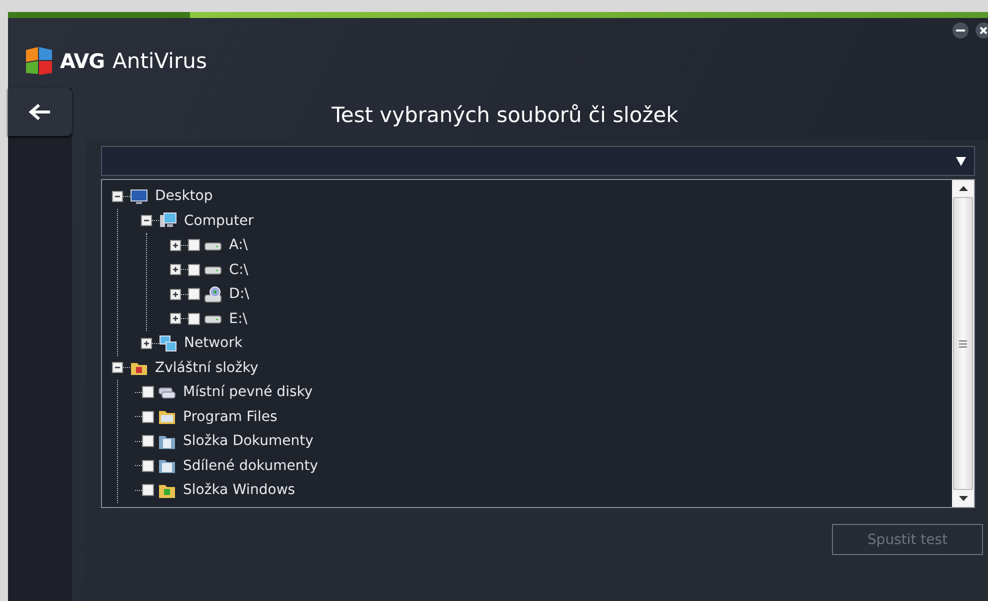 This screenshot has height=601, width=988. What do you see at coordinates (184, 196) in the screenshot?
I see `tree-item: Desktop` at bounding box center [184, 196].